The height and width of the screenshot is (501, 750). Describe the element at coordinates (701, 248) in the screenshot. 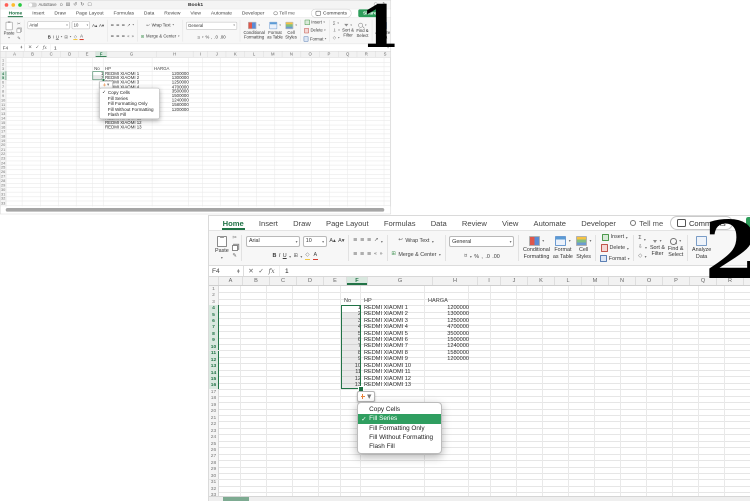

I see `analyze-data-button: Analyze Data` at that location.